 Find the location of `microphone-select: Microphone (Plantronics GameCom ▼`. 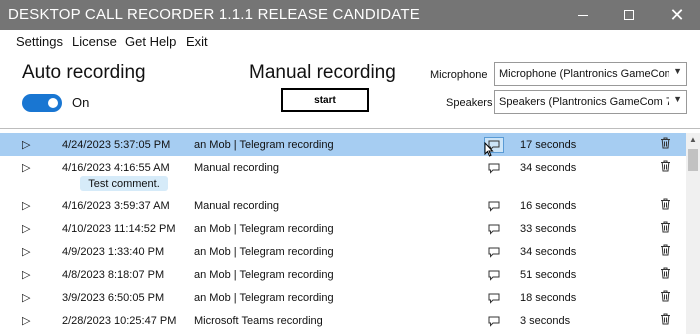

microphone-select: Microphone (Plantronics GameCom ▼ is located at coordinates (590, 74).